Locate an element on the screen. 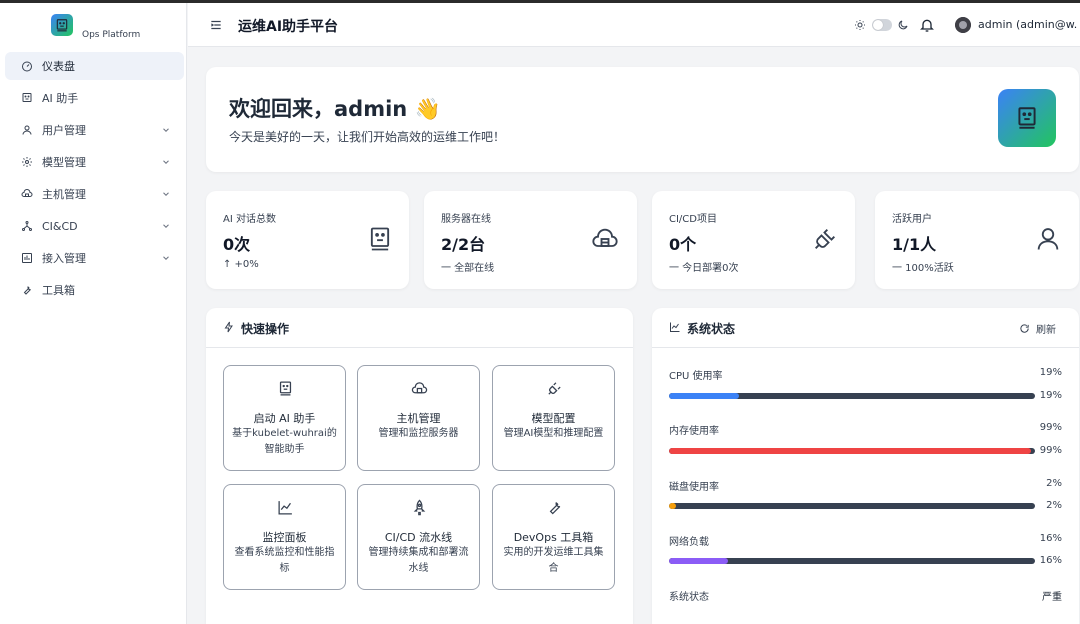 Image resolution: width=1080 pixels, height=624 pixels. sun-icon is located at coordinates (860, 25).